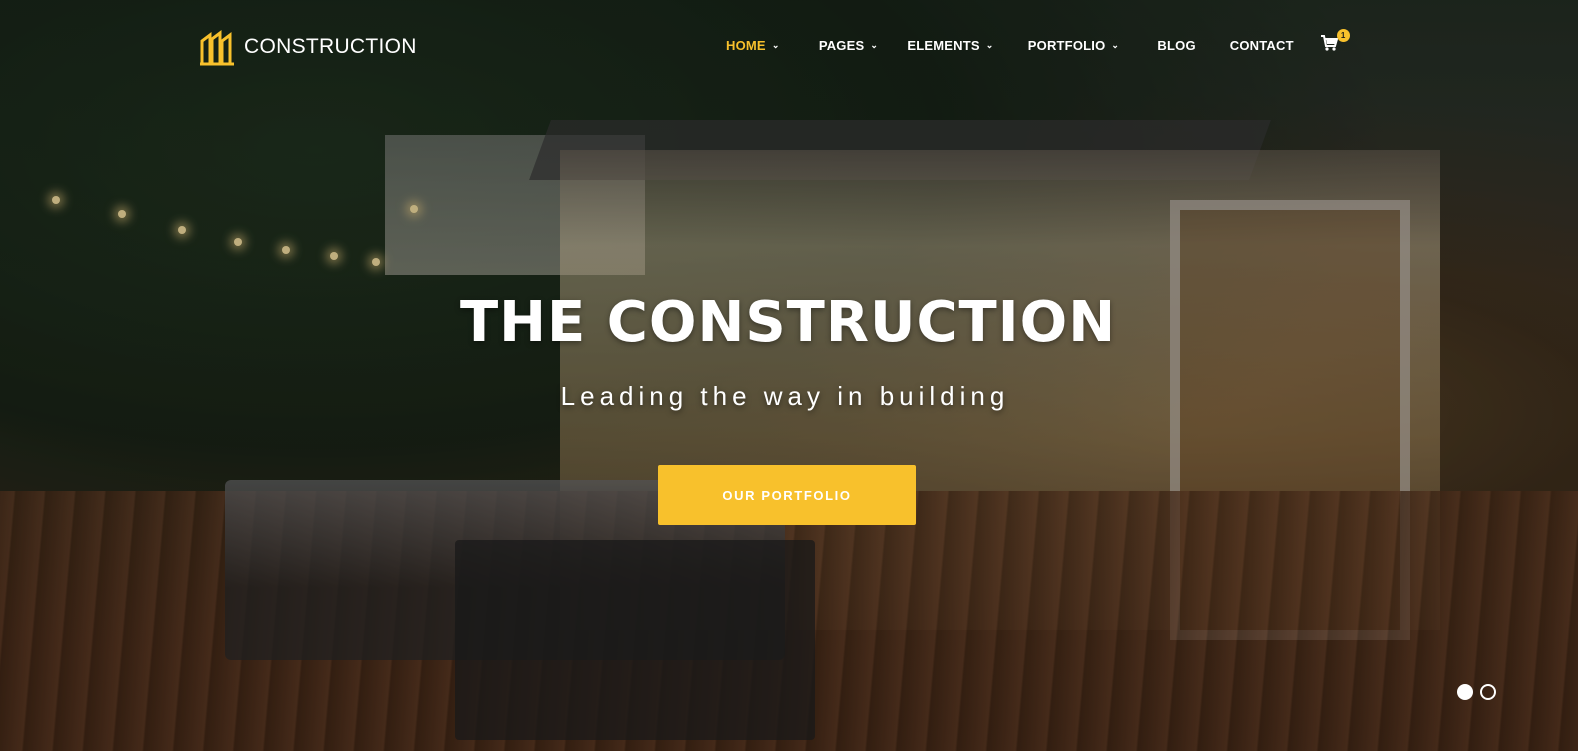  What do you see at coordinates (943, 45) in the screenshot?
I see `nav-item-label: ELEMENTS` at bounding box center [943, 45].